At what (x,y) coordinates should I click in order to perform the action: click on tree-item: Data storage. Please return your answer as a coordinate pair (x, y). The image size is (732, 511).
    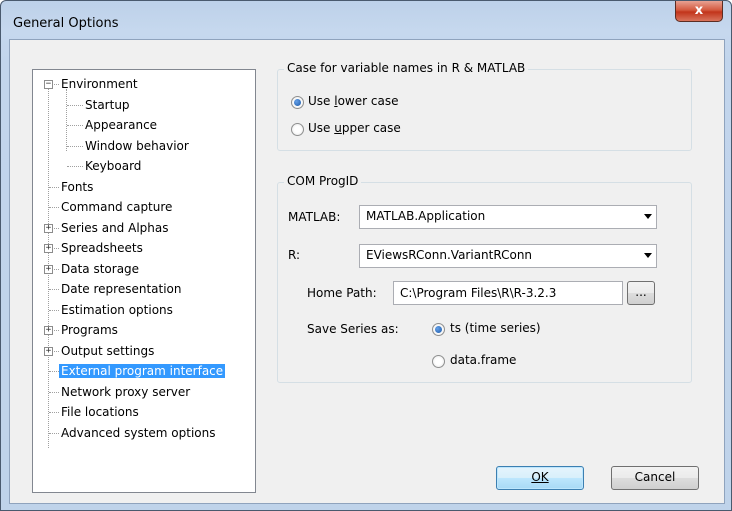
    Looking at the image, I should click on (100, 269).